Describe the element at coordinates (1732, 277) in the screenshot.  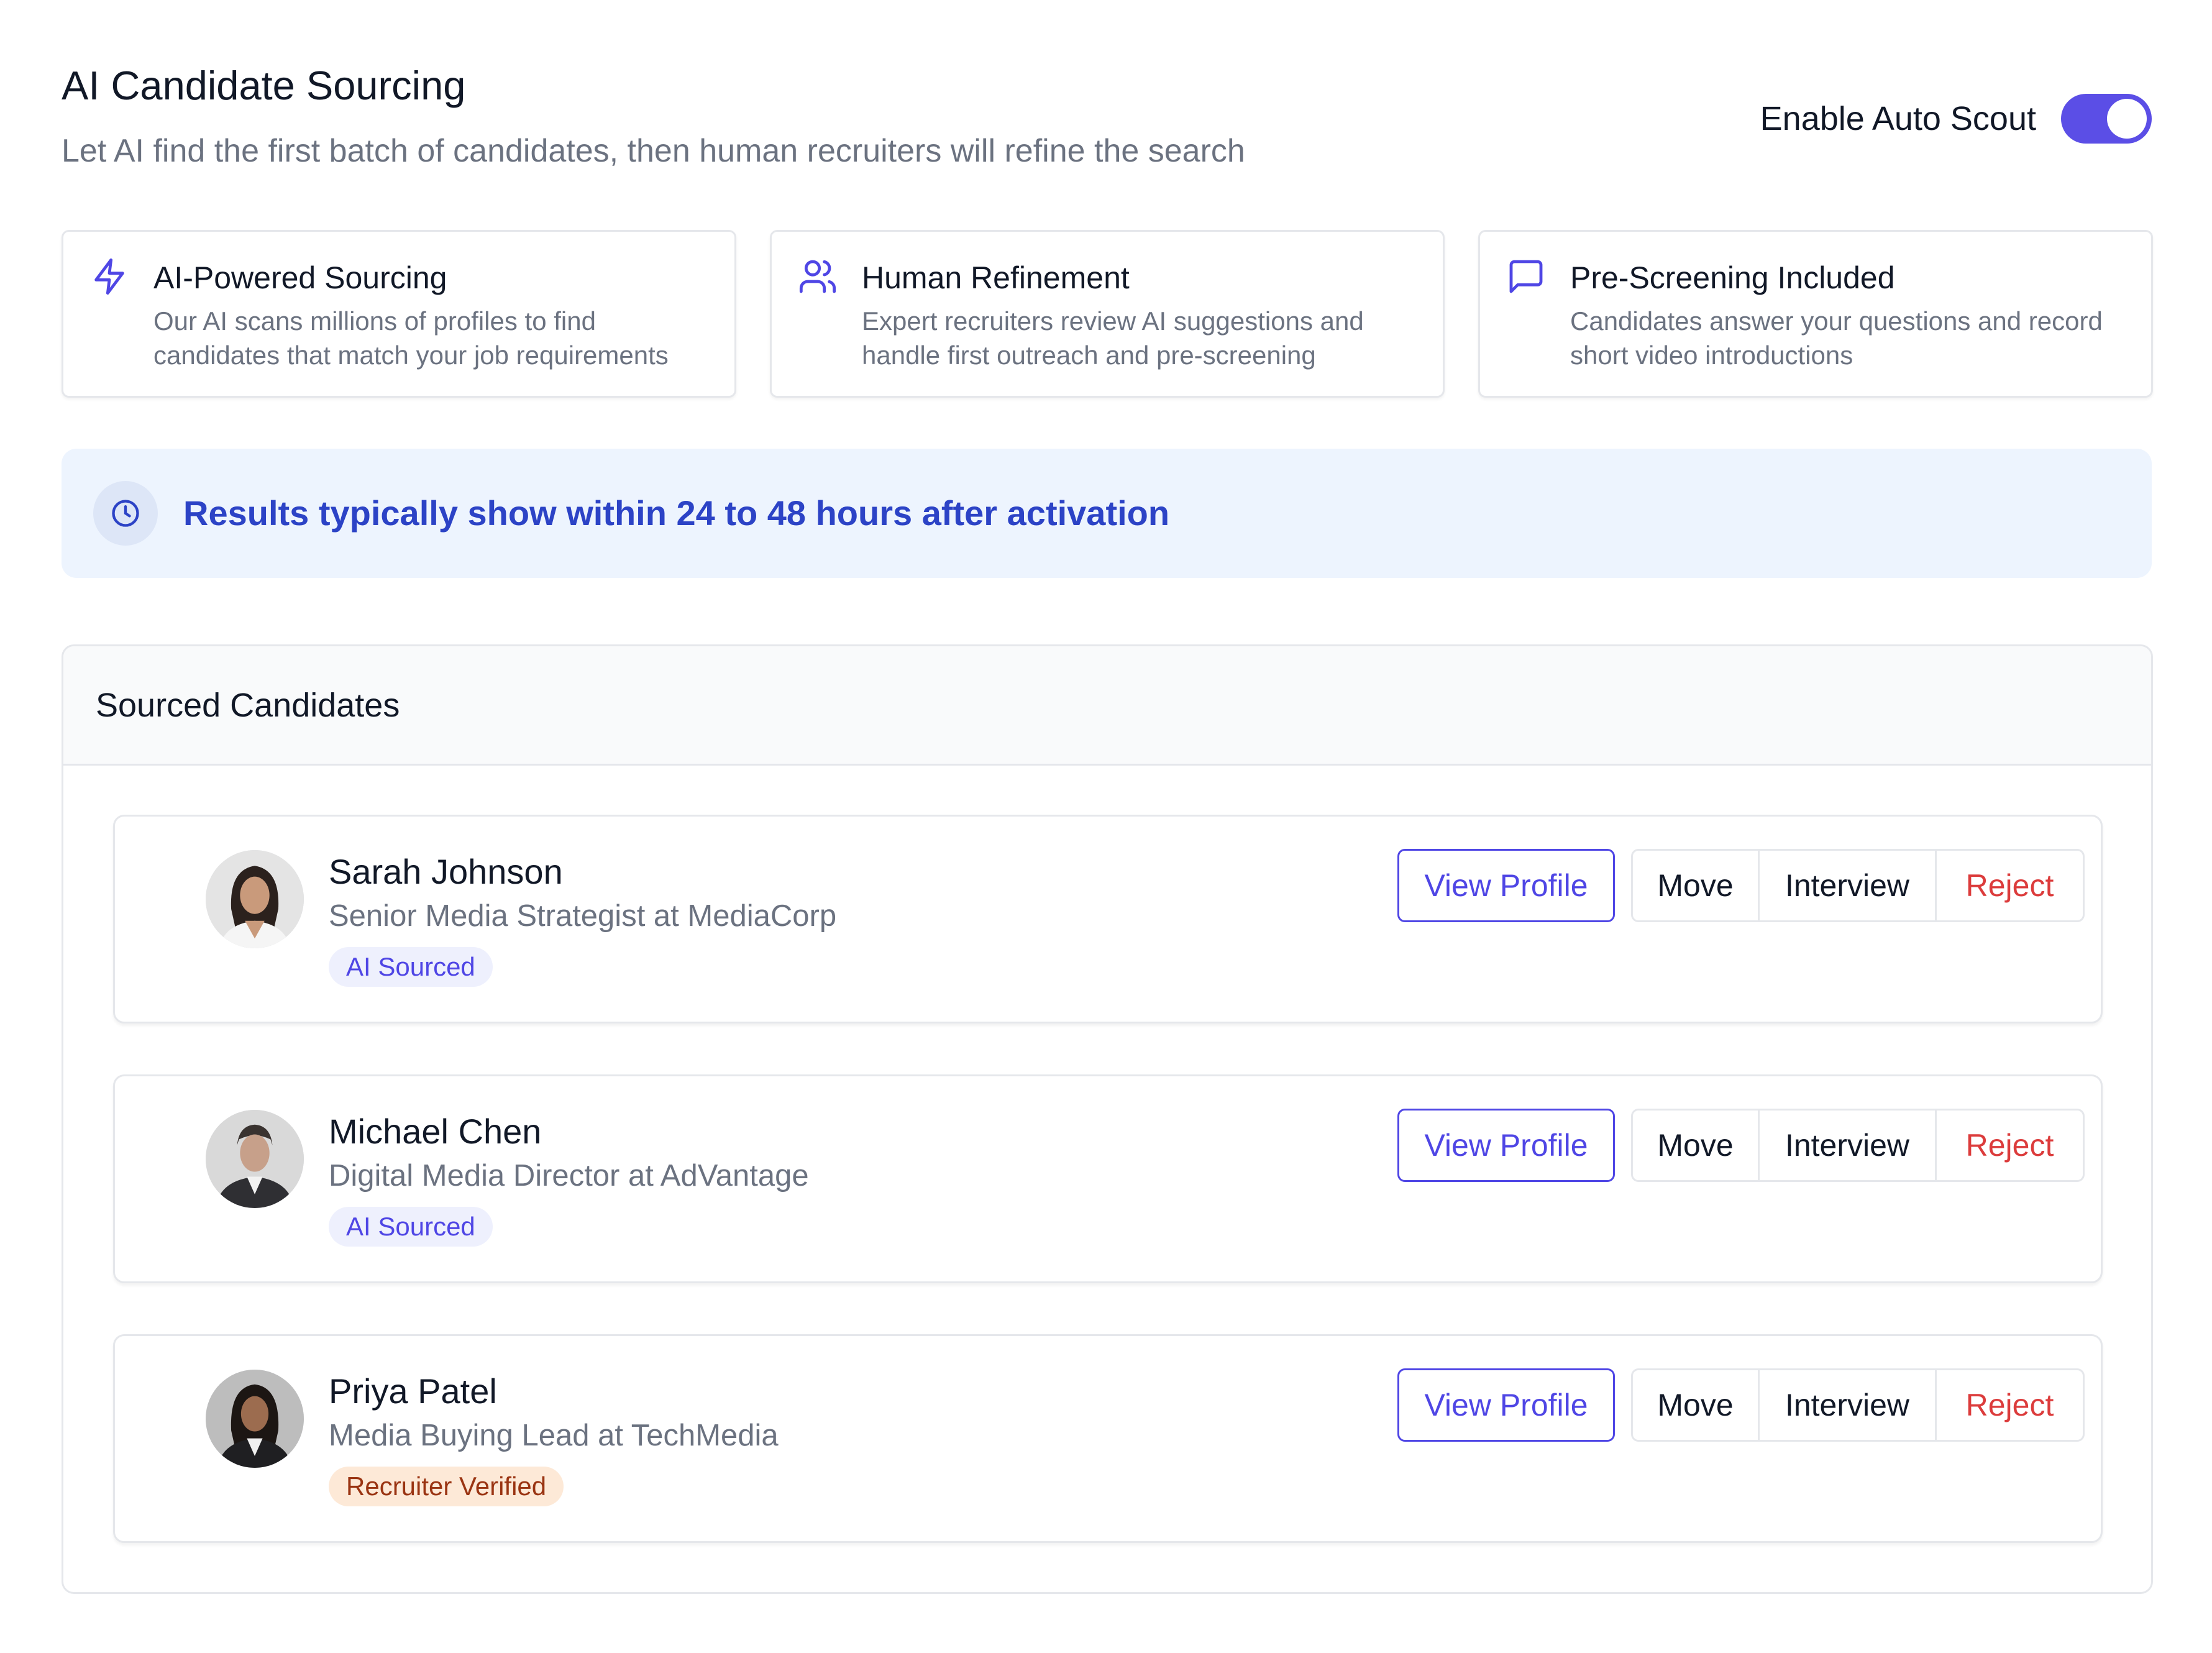
I see `feature-title: Pre-Screening Included` at that location.